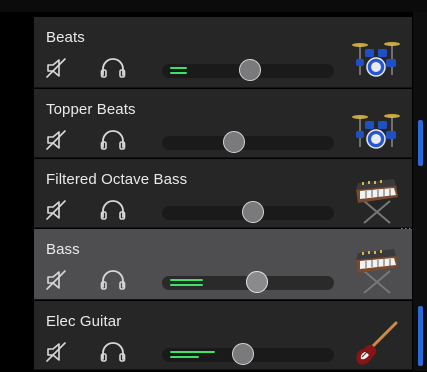 The image size is (427, 372). What do you see at coordinates (376, 343) in the screenshot?
I see `electric-guitar-icon` at bounding box center [376, 343].